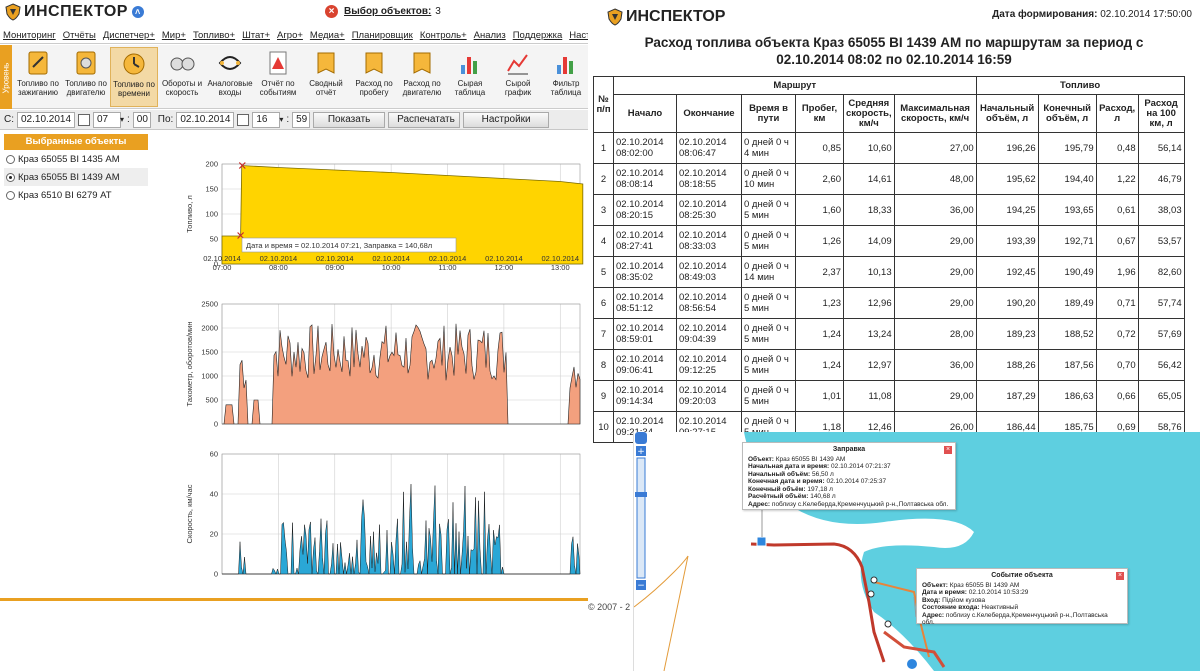 Image resolution: width=1200 pixels, height=671 pixels. Describe the element at coordinates (819, 272) in the screenshot. I see `table-cell: 2,37` at that location.